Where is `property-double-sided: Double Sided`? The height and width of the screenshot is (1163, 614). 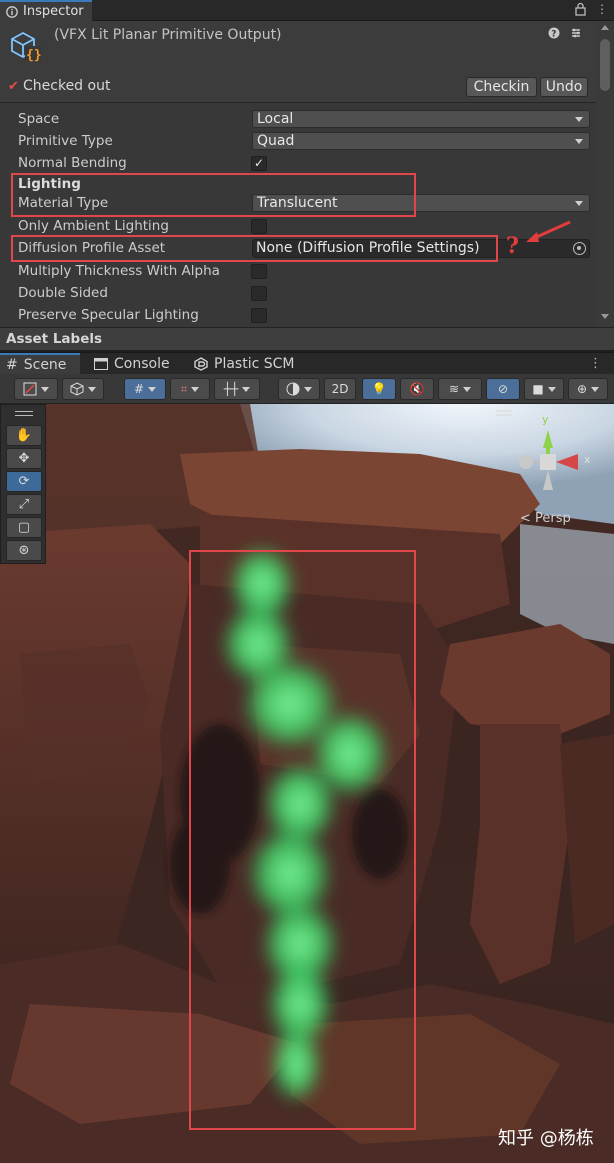
property-double-sided: Double Sided is located at coordinates (298, 293).